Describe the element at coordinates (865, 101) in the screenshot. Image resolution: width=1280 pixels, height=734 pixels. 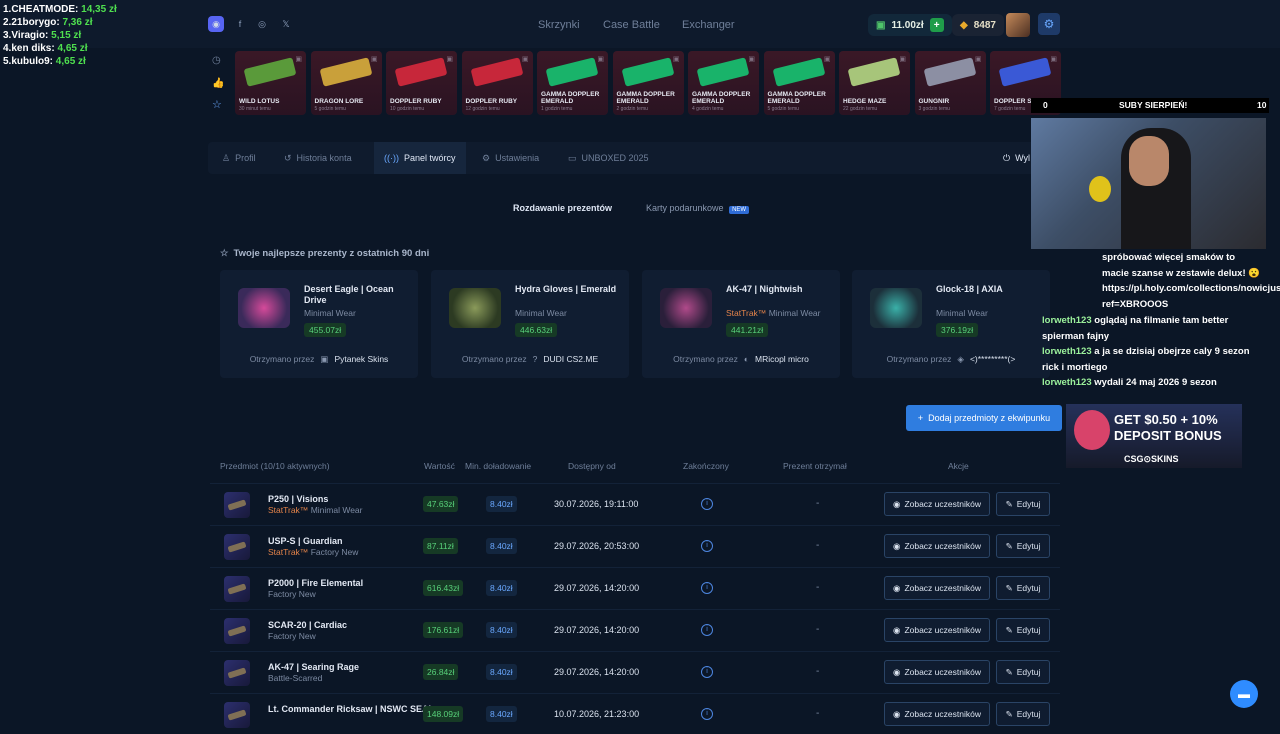
I see `drop-name: HEDGE MAZE` at that location.